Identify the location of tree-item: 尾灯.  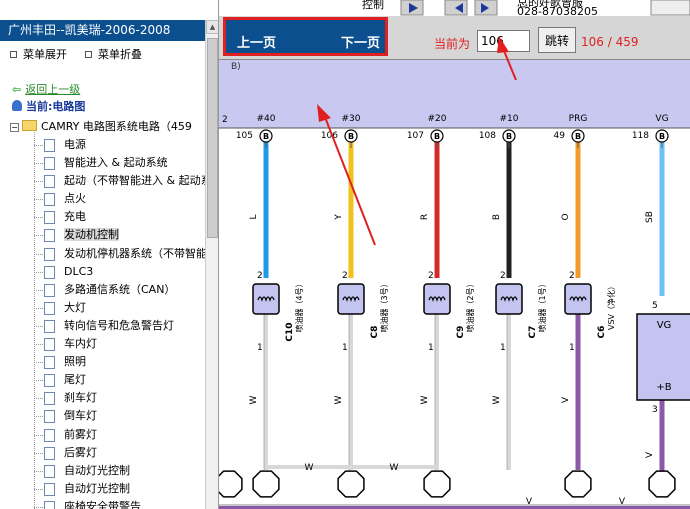
(102, 380).